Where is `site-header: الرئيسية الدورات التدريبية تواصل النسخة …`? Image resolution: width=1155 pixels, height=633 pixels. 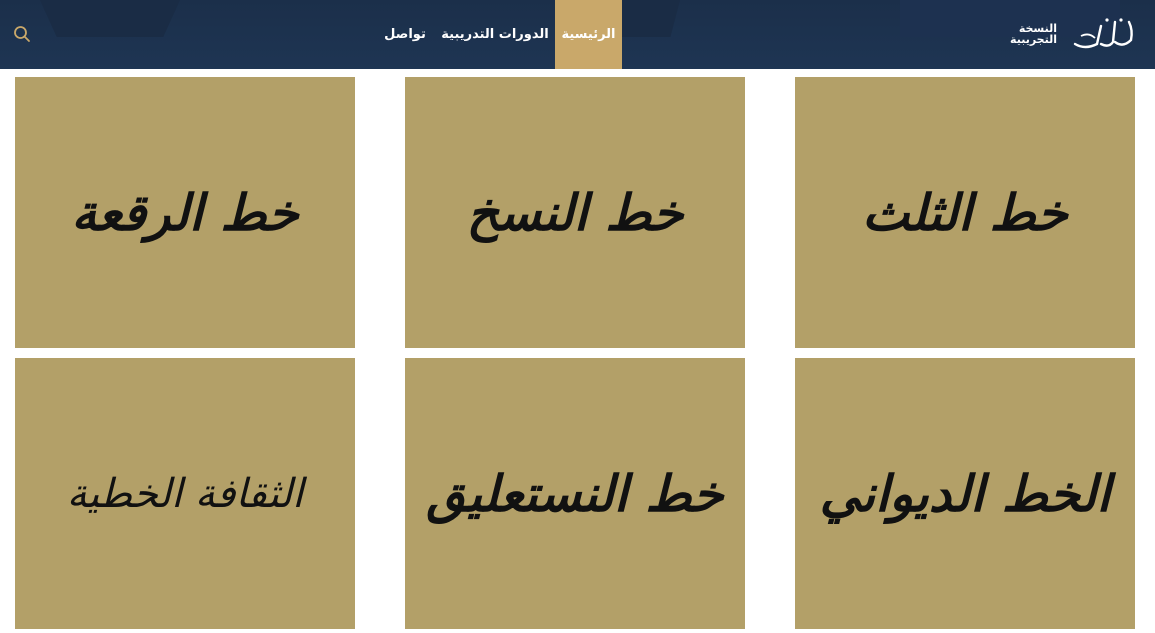
site-header: الرئيسية الدورات التدريبية تواصل النسخة … is located at coordinates (577, 34).